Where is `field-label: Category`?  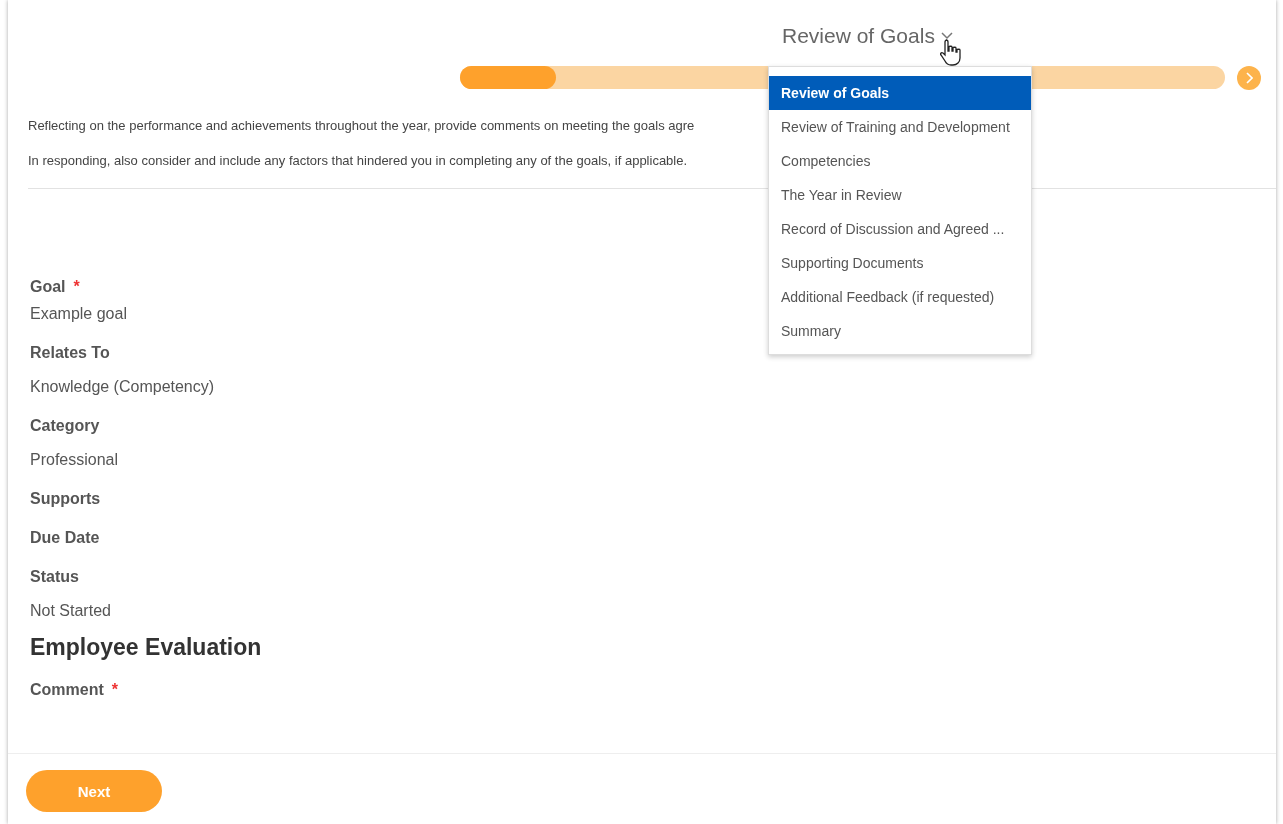 field-label: Category is located at coordinates (65, 426).